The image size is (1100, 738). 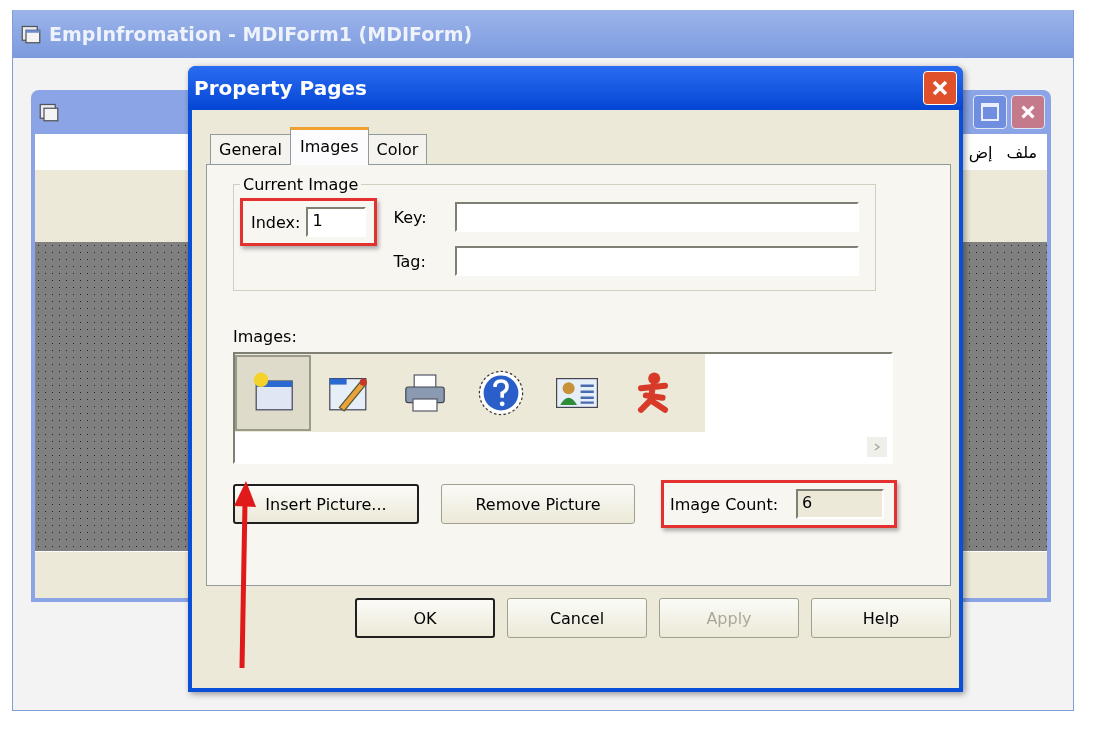 I want to click on close-button, so click(x=1028, y=112).